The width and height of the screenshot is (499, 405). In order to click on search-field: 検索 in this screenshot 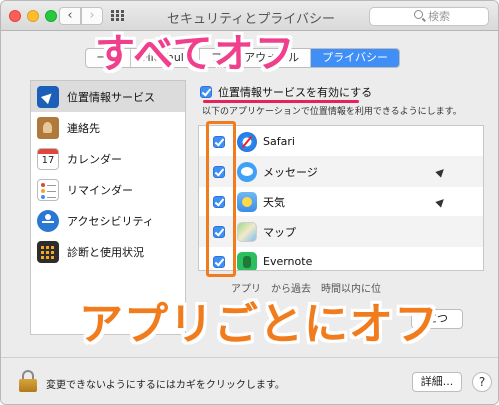, I will do `click(429, 16)`.